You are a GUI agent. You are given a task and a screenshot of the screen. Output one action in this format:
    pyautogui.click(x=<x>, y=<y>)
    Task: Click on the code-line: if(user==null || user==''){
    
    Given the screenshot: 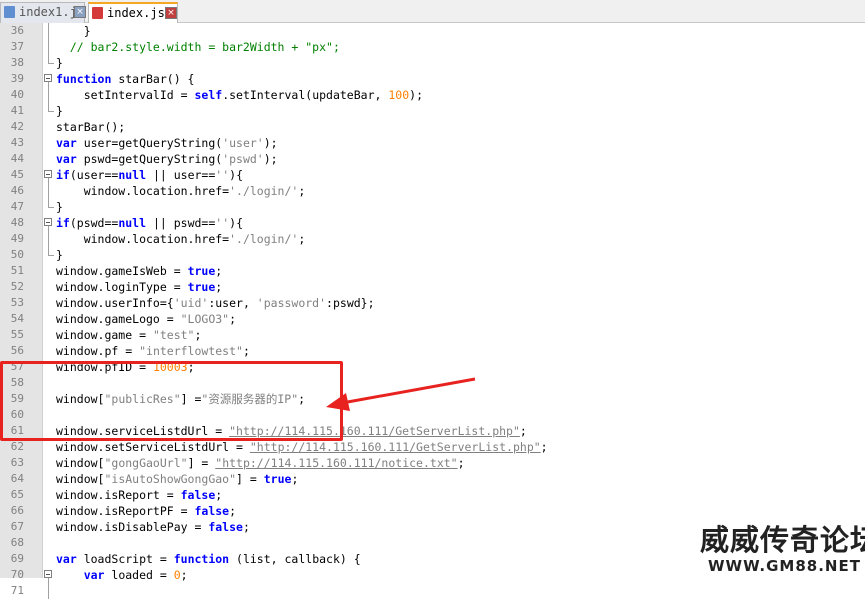 What is the action you would take?
    pyautogui.click(x=432, y=175)
    